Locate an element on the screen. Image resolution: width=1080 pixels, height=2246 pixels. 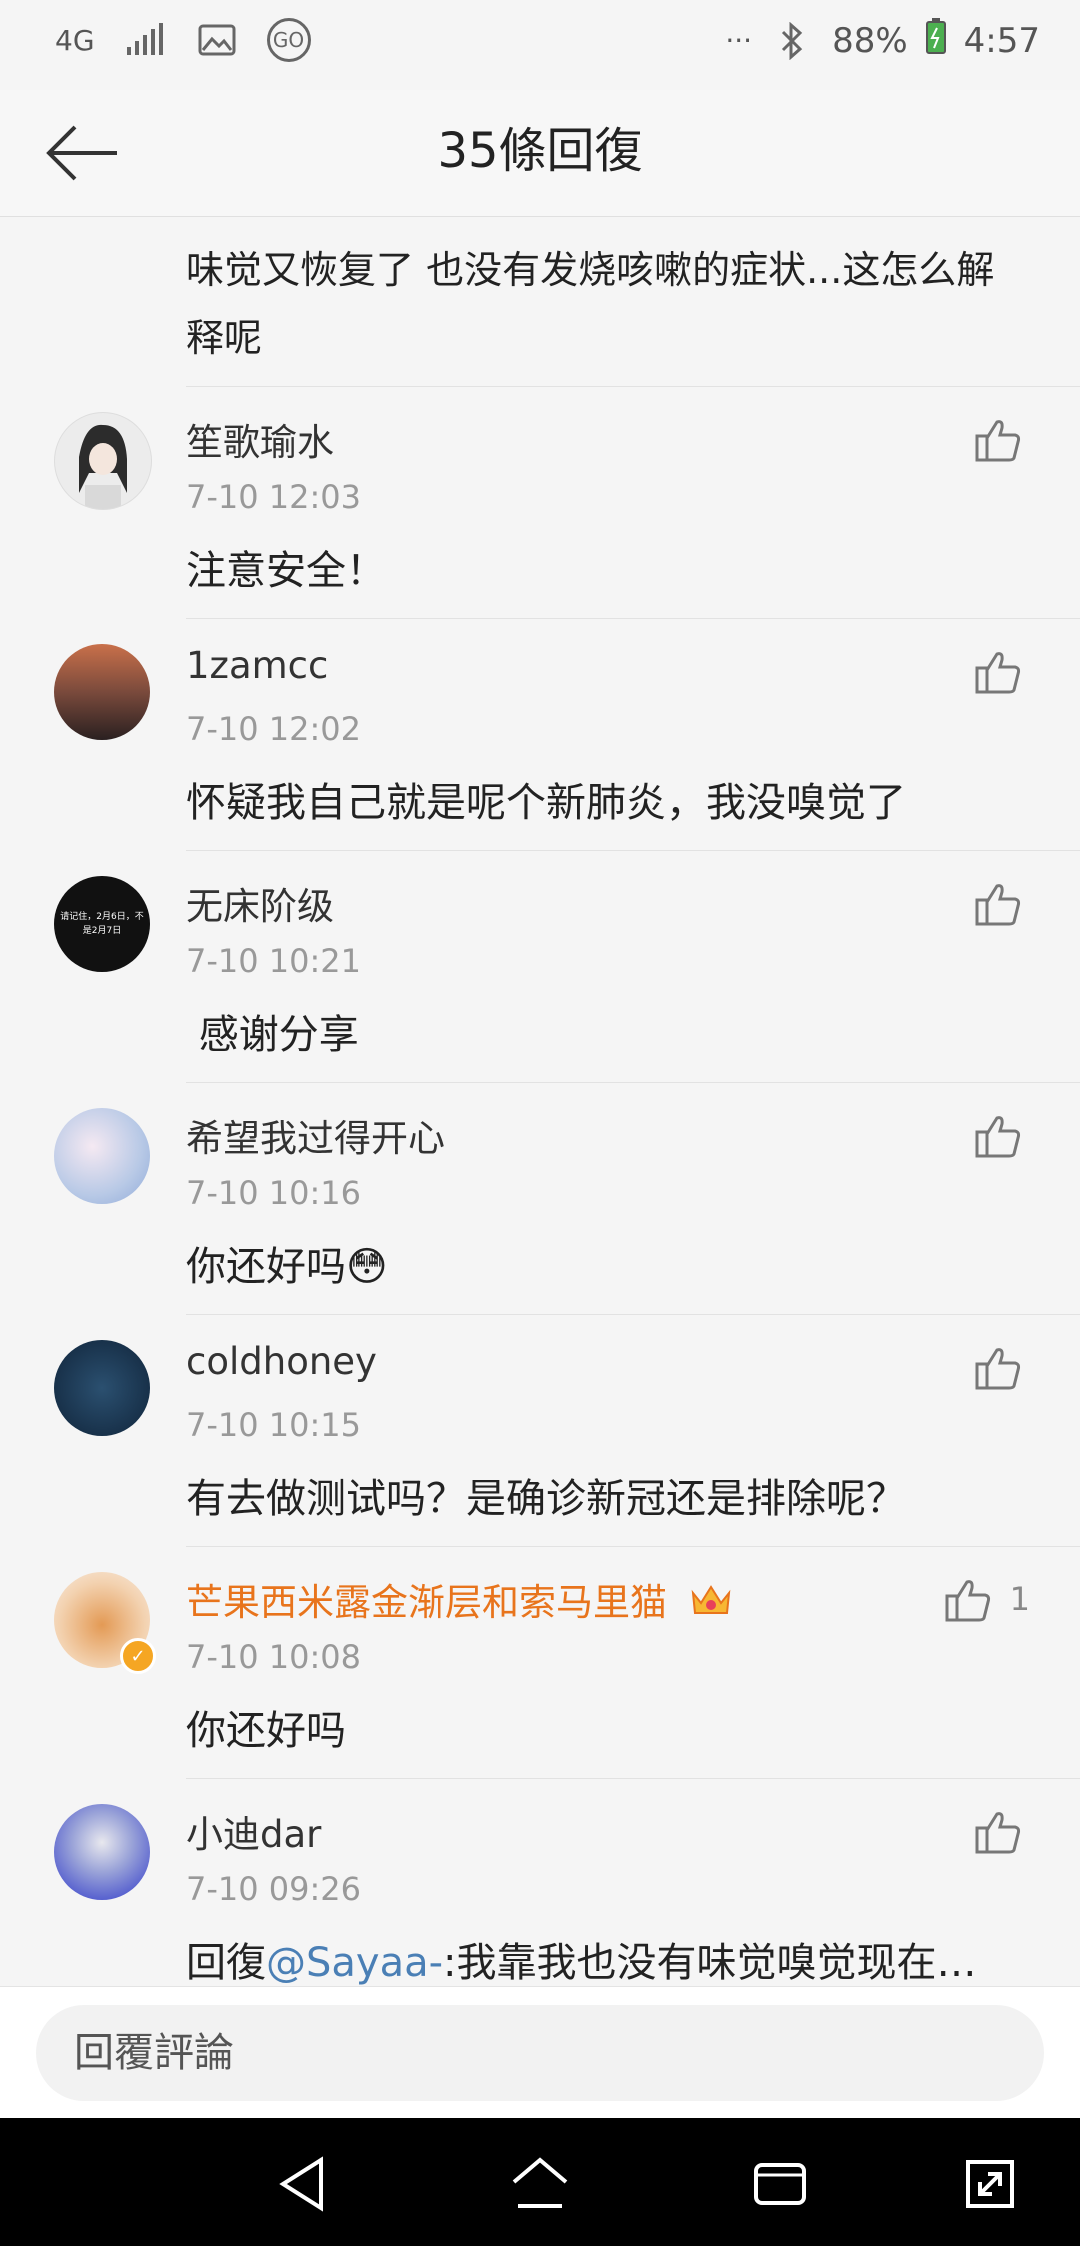
go-label: GO is located at coordinates (288, 40).